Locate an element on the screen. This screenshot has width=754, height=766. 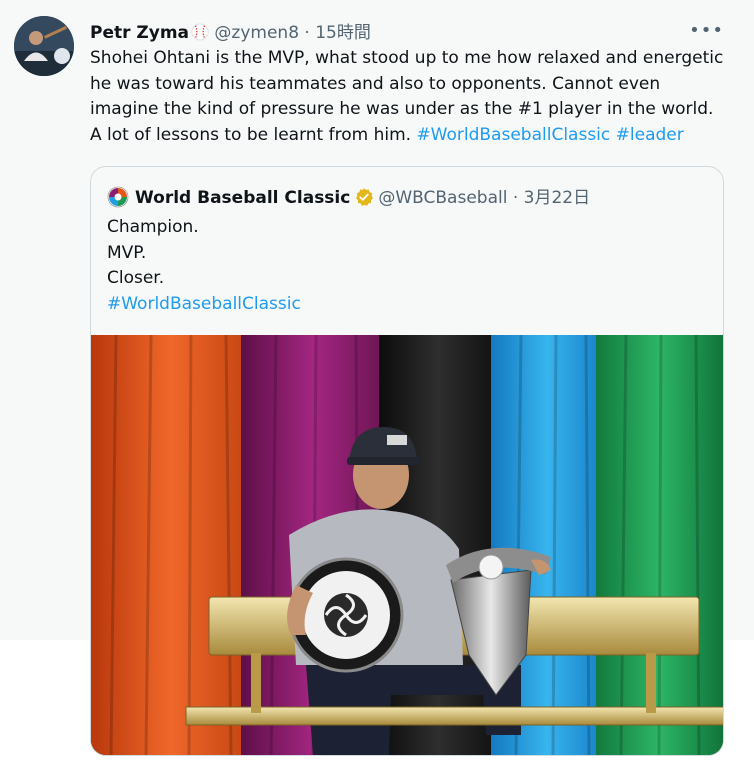
avatar is located at coordinates (44, 46).